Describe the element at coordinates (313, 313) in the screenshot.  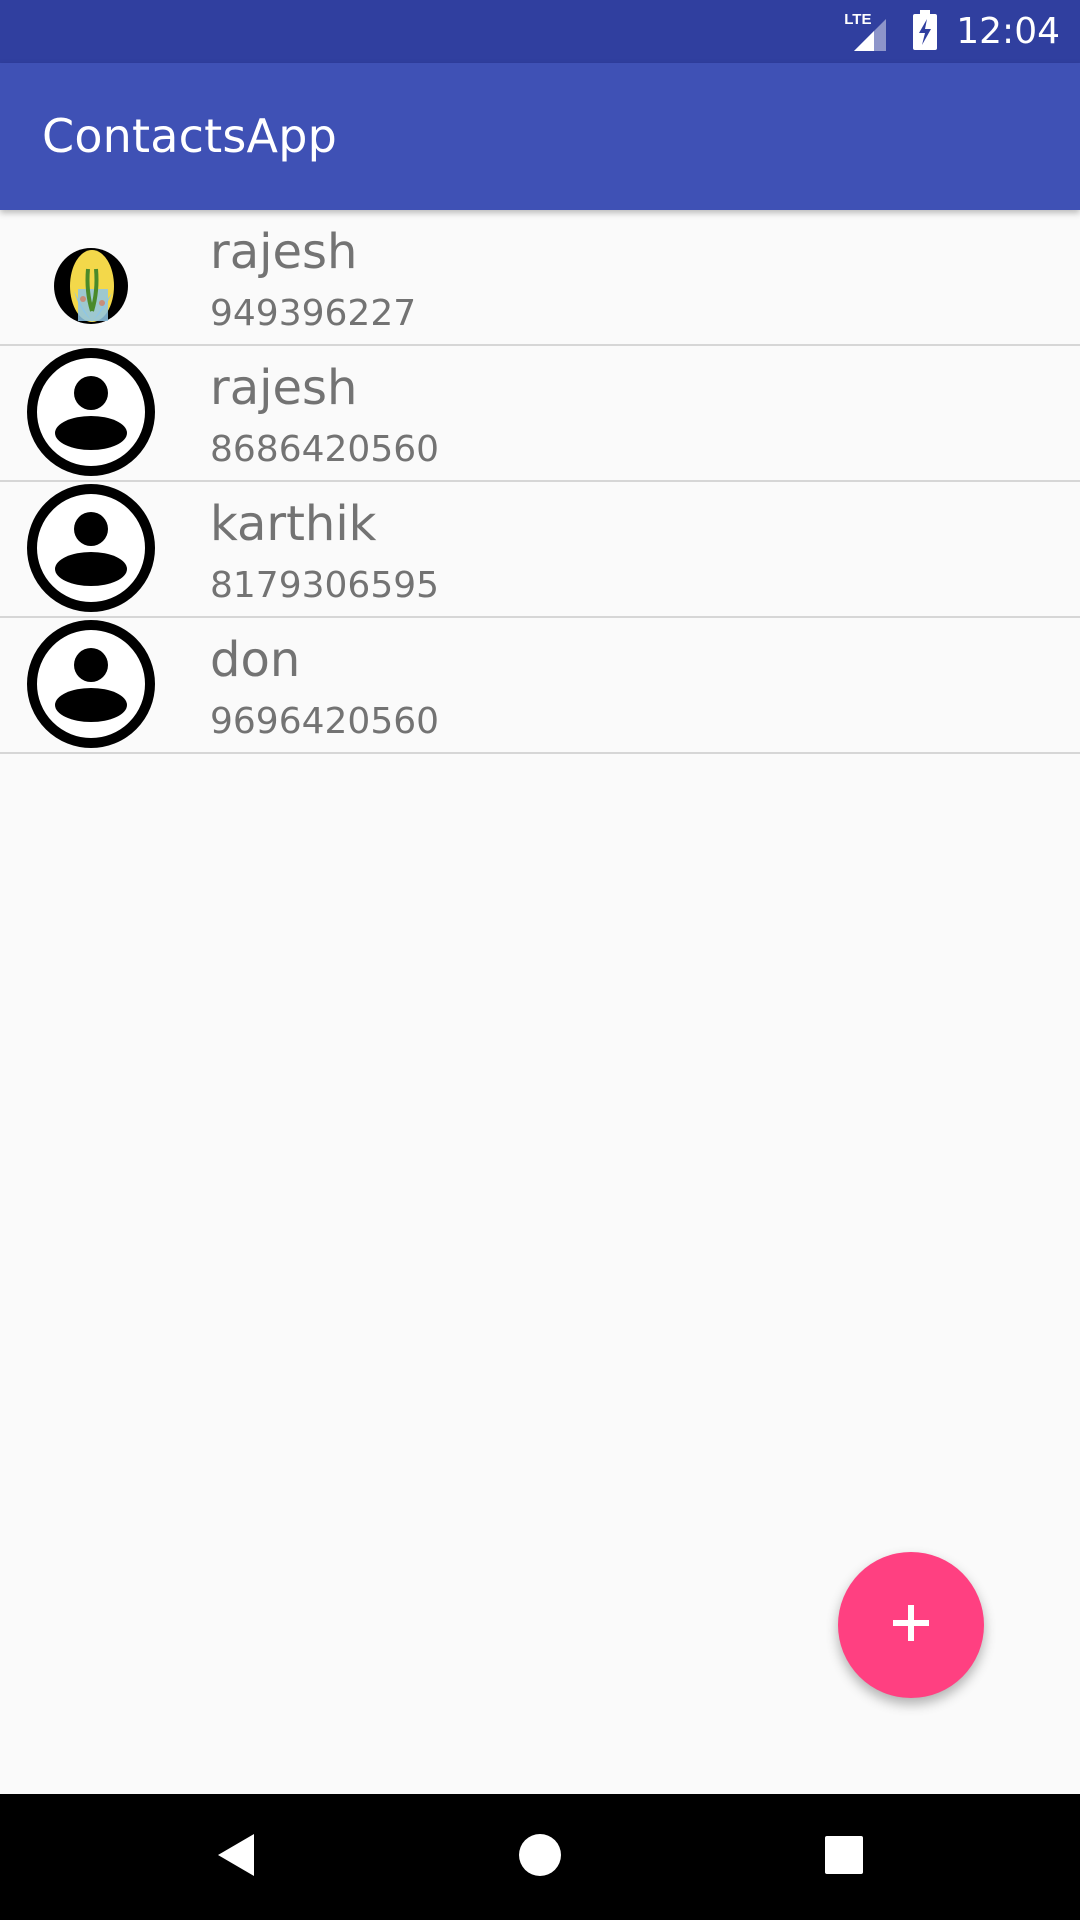
I see `contact-phone: 949396227` at that location.